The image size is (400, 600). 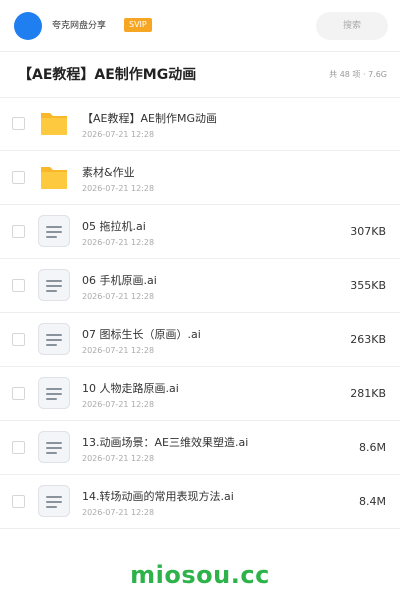 I want to click on file-row: 07 图标生长（原画）.ai 2026-07-21 12:28 263KB, so click(x=200, y=340).